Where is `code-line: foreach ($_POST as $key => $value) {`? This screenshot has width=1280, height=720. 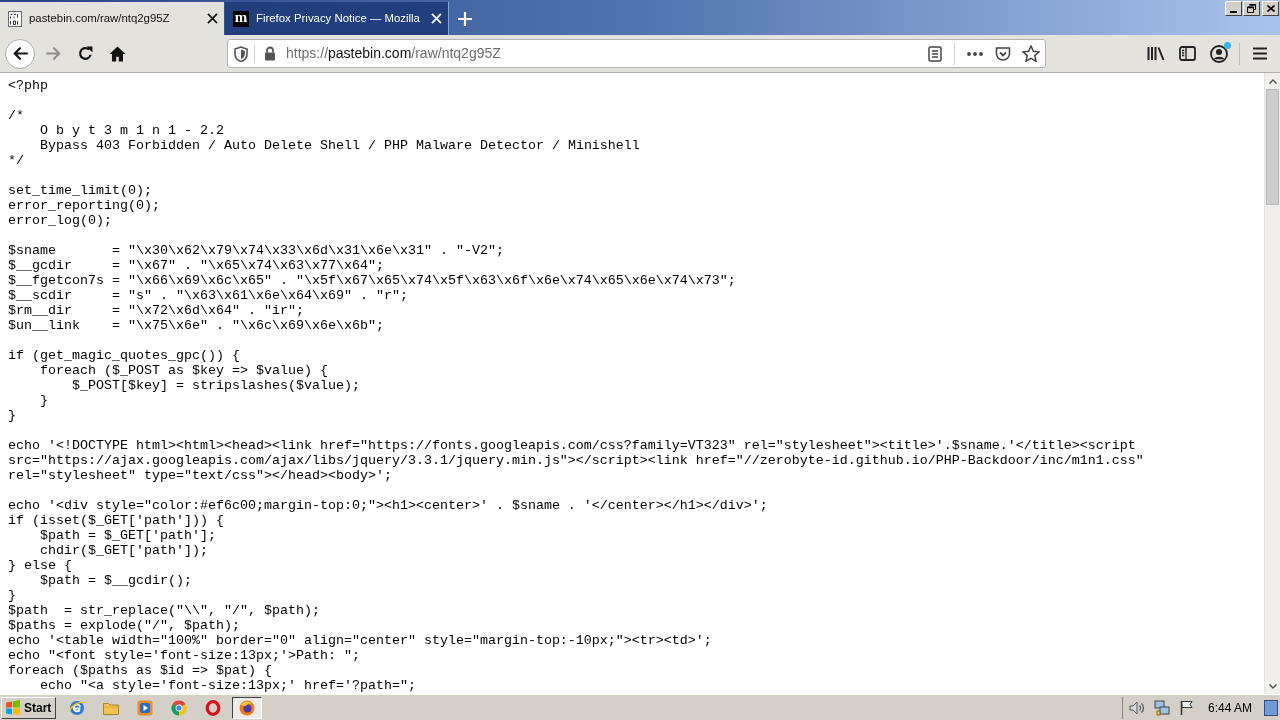
code-line: foreach ($_POST as $key => $value) { is located at coordinates (184, 370).